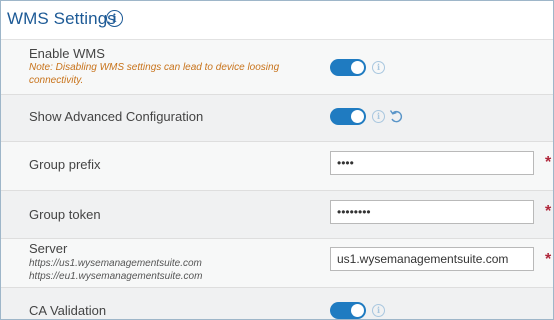 The width and height of the screenshot is (554, 320). I want to click on server-hint-eu: https://eu1.wysemanagementsuite.com, so click(116, 276).